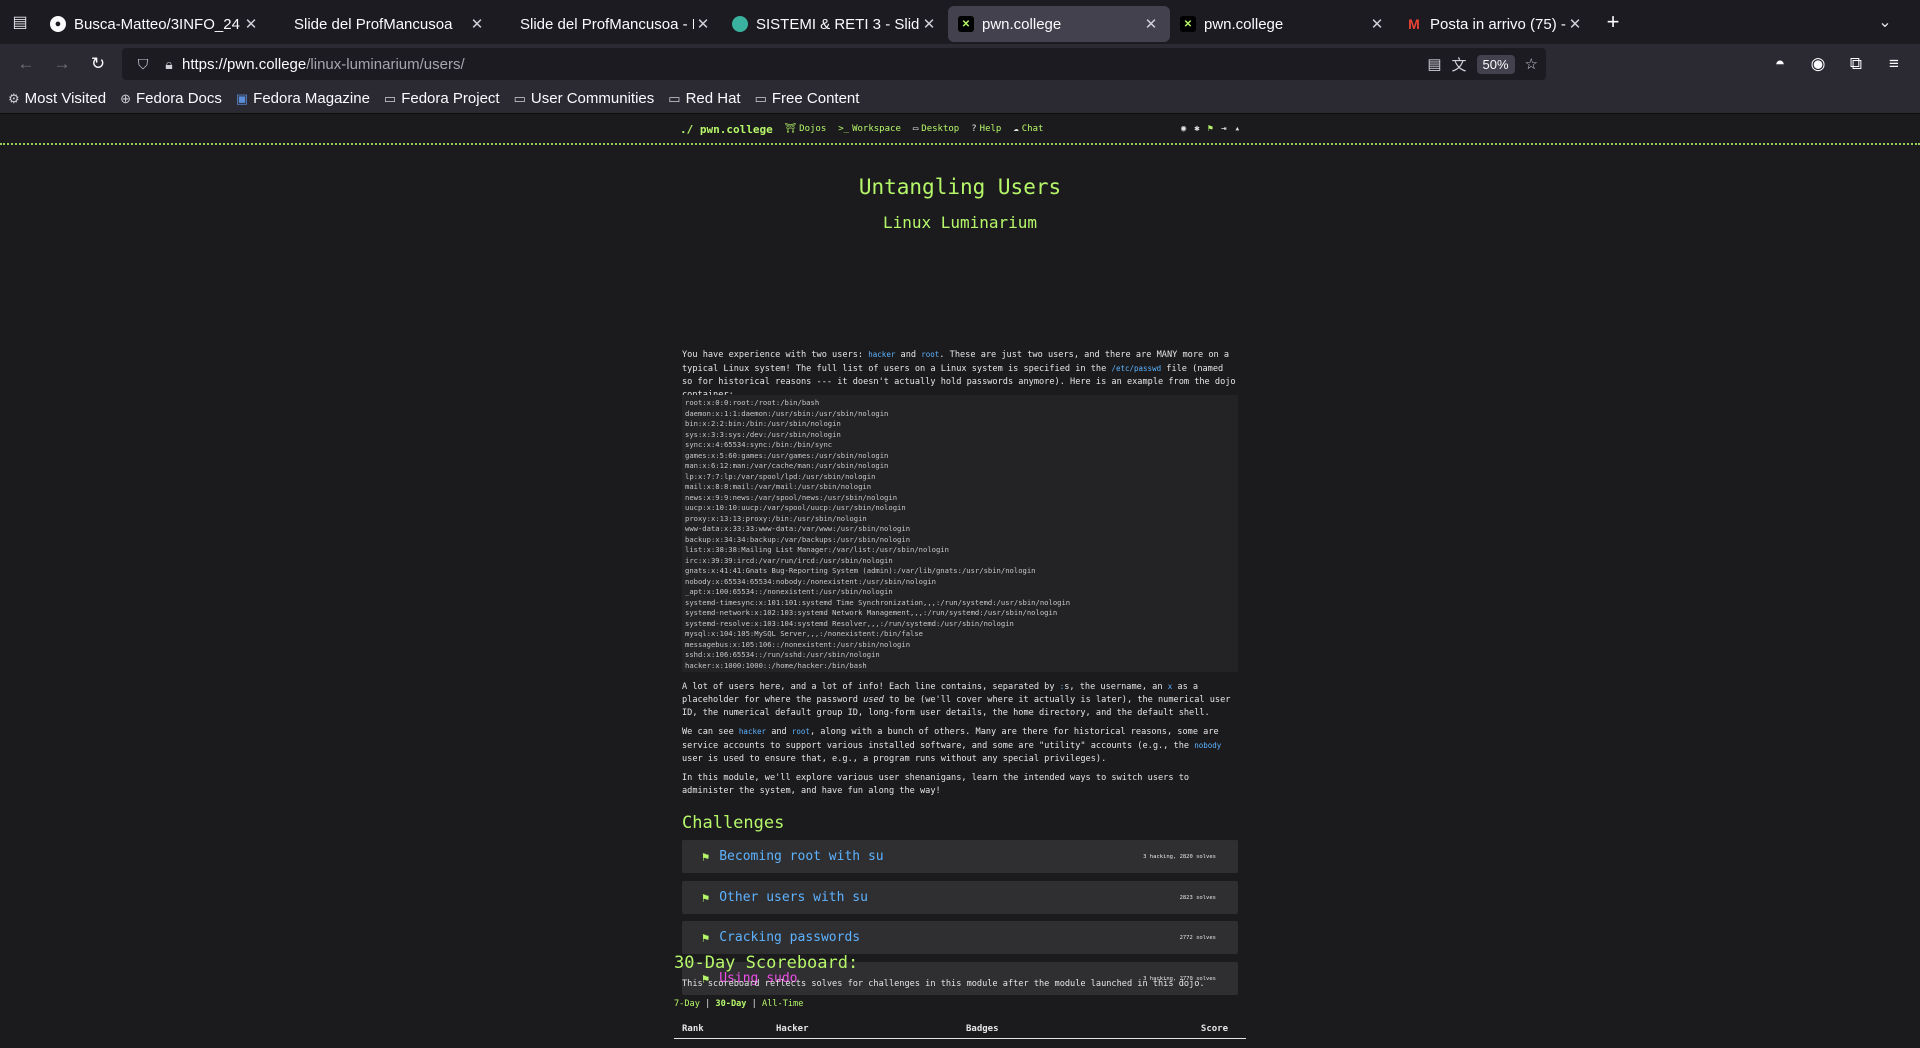 This screenshot has height=1048, width=1920. Describe the element at coordinates (766, 963) in the screenshot. I see `scoreboard-heading: 30-Day Scoreboard:` at that location.